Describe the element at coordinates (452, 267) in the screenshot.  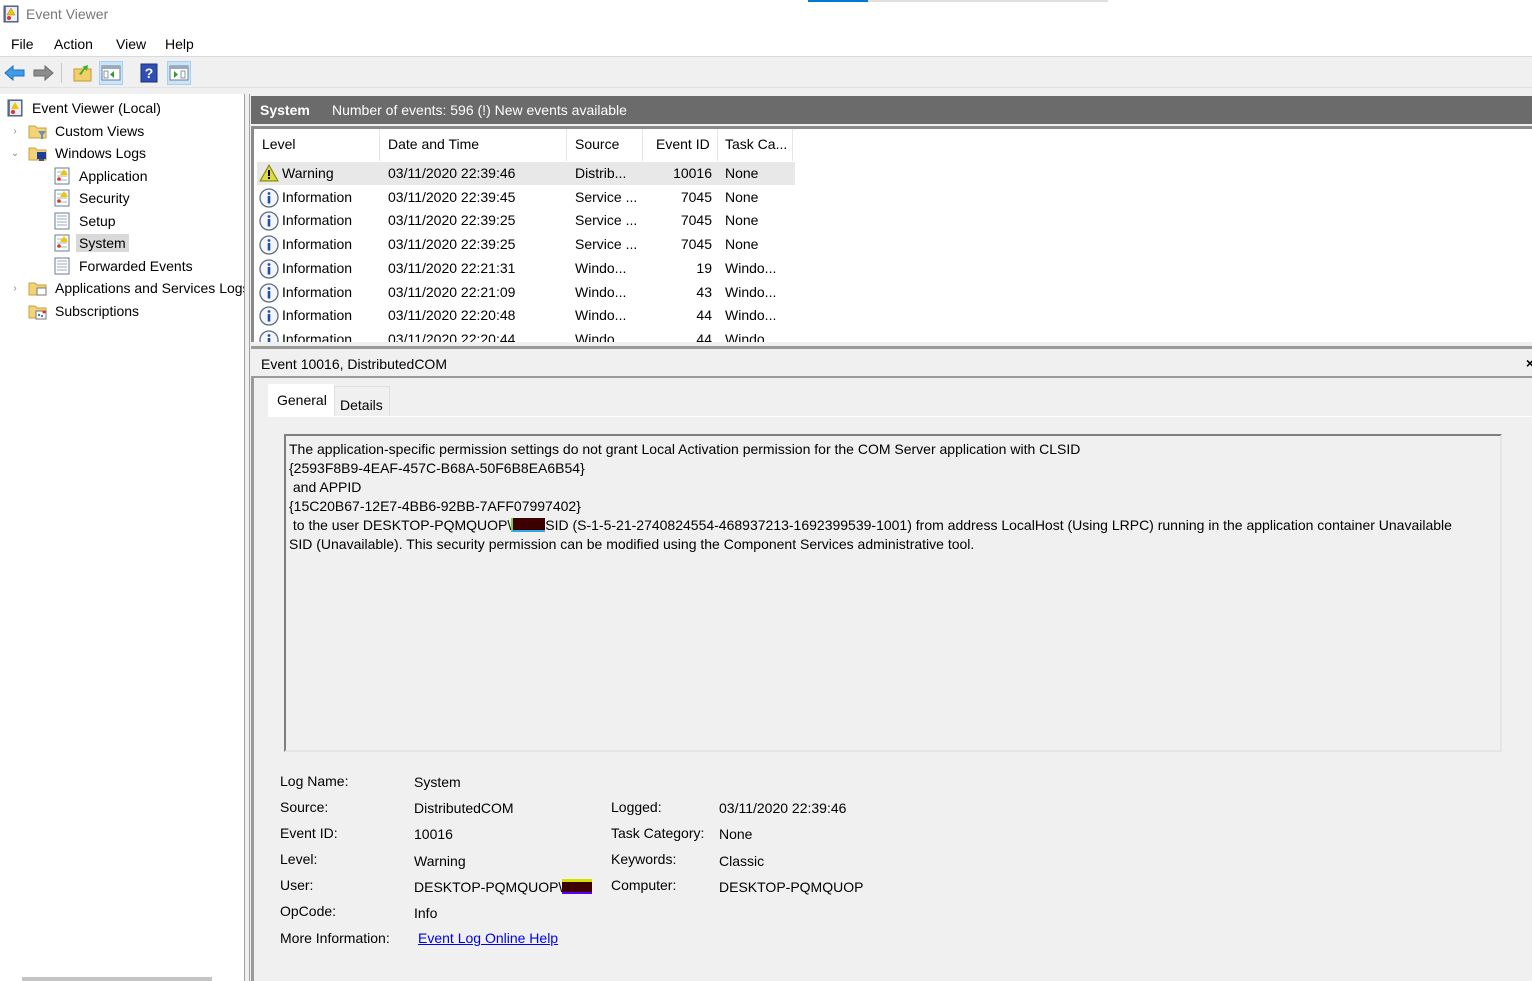
I see `event-date-time: 03/11/2020 22:21:31` at that location.